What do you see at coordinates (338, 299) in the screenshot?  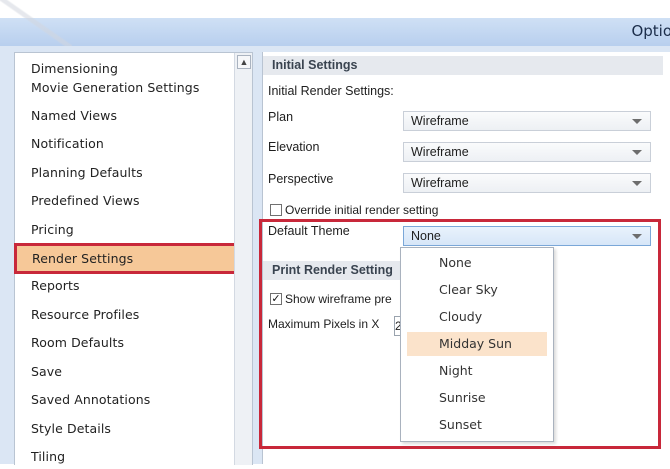 I see `show-wireframe-label: Show wireframe pre` at bounding box center [338, 299].